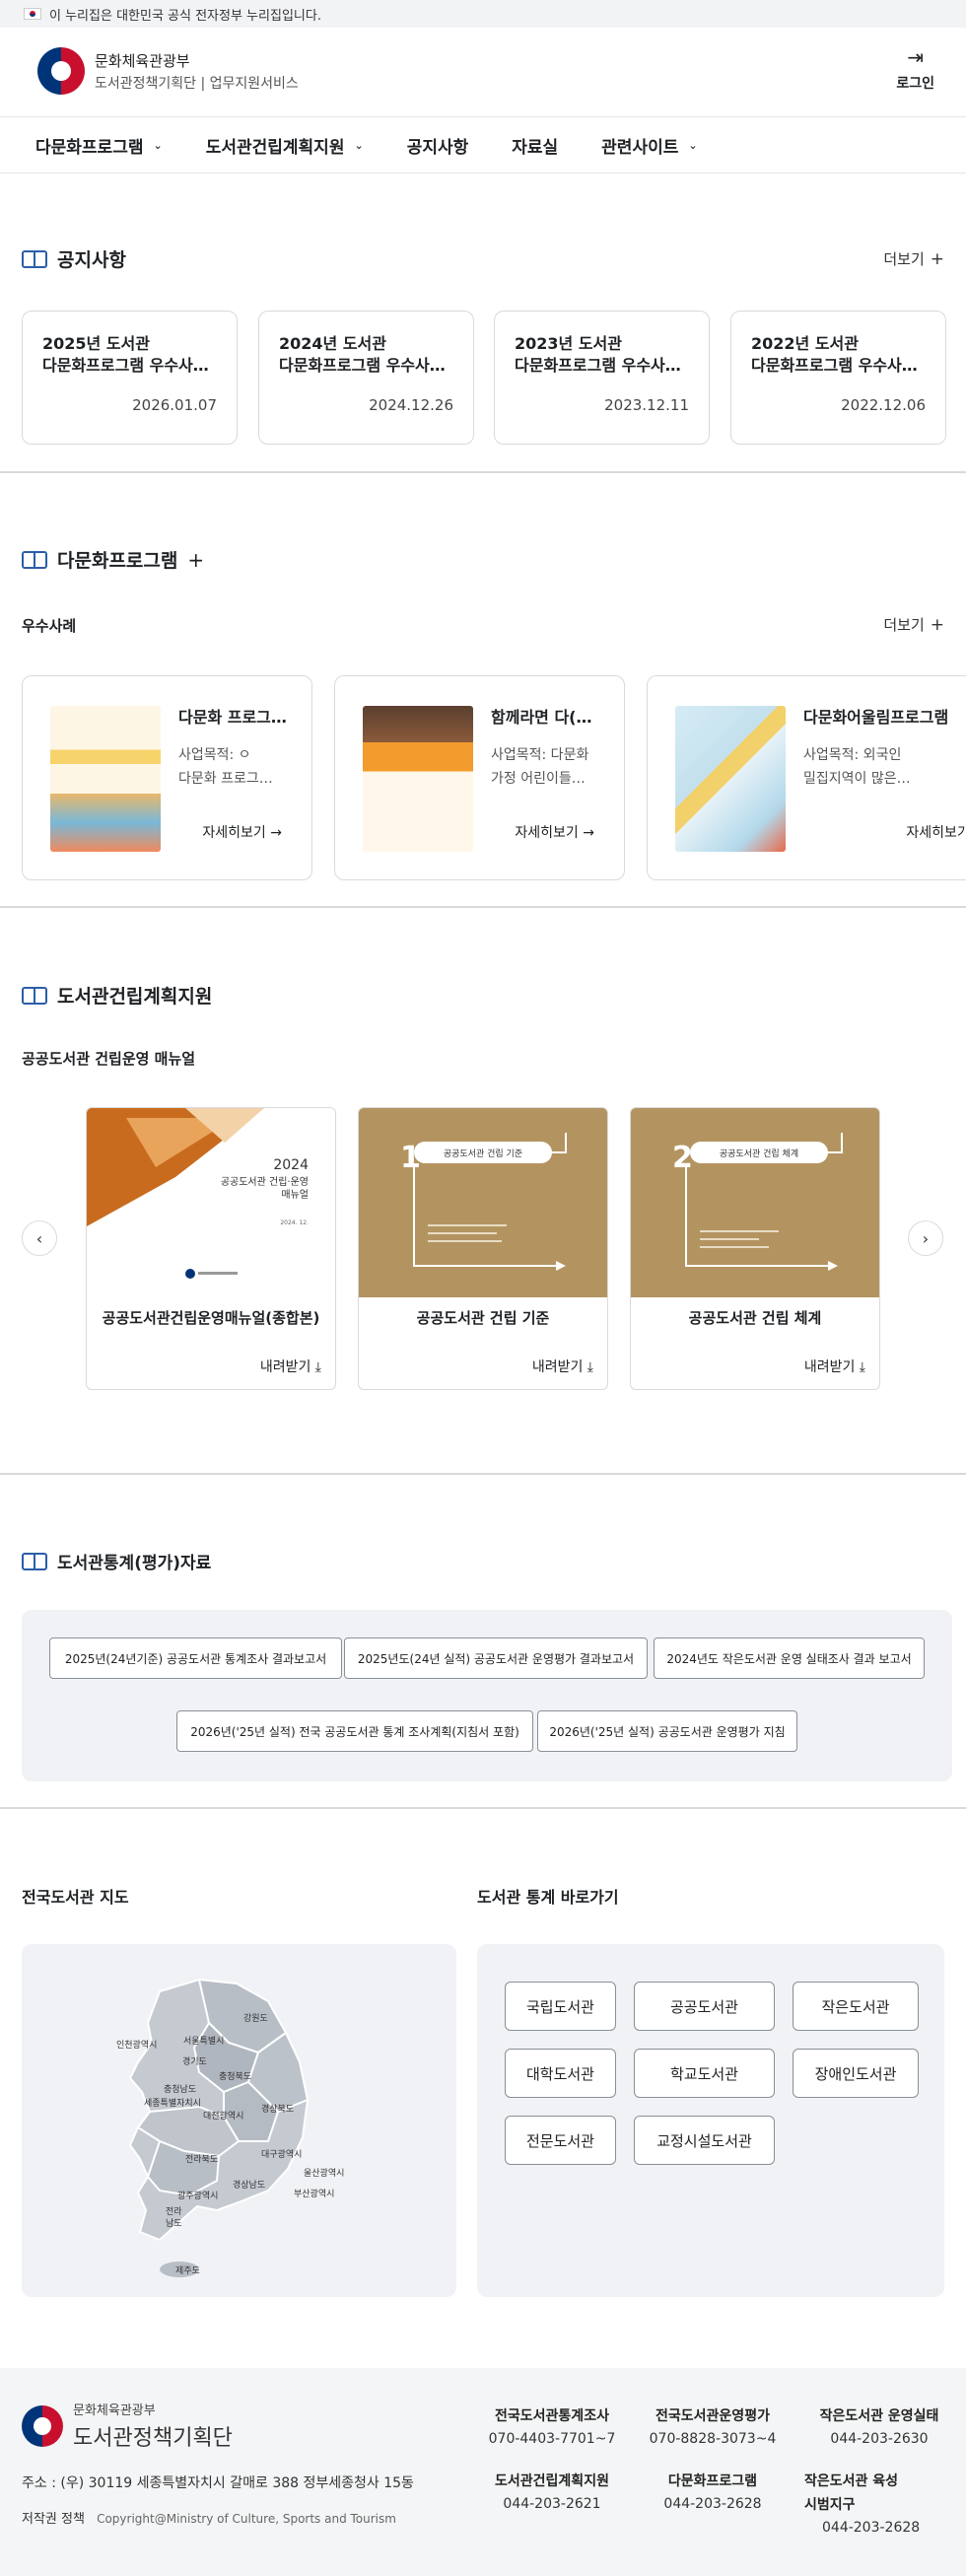 Image resolution: width=966 pixels, height=2576 pixels. I want to click on map-label-gyeongbuk: 경상북도, so click(278, 2109).